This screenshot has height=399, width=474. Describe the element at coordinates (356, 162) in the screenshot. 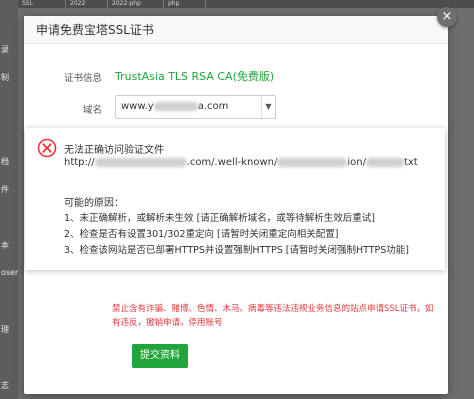

I see `url-part: ion/` at that location.